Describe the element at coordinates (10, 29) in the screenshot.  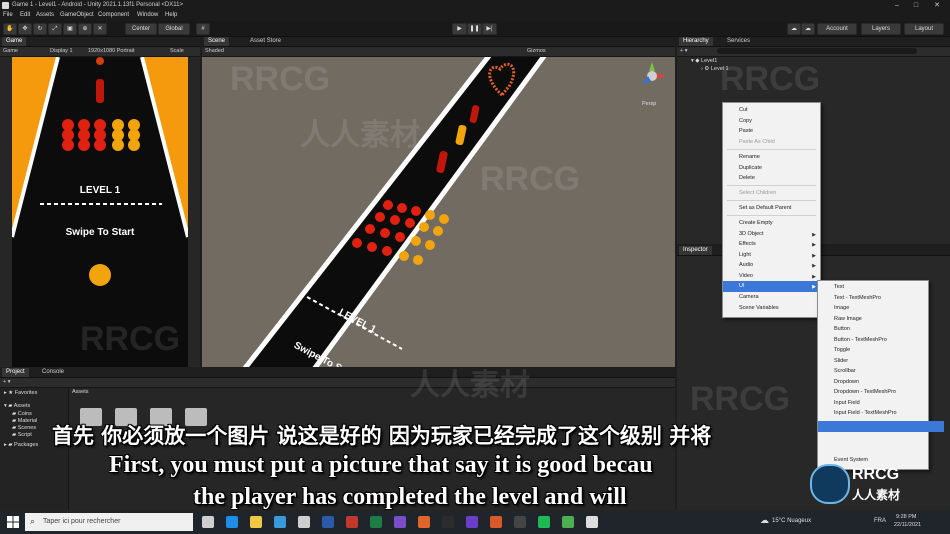
I see `hand-tool-icon: ✋` at that location.